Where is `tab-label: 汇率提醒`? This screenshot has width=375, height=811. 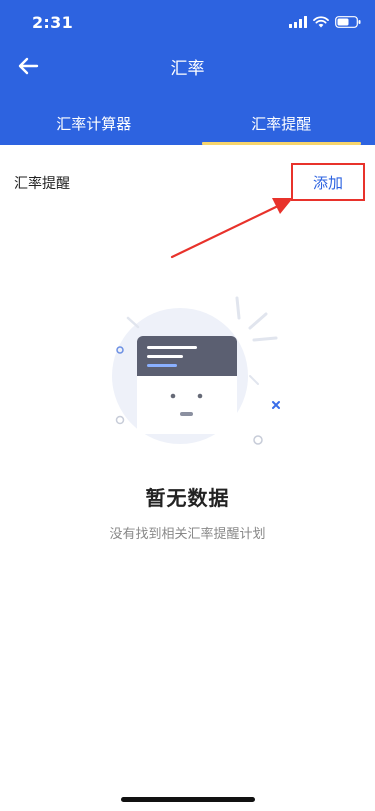
tab-label: 汇率提醒 is located at coordinates (281, 124).